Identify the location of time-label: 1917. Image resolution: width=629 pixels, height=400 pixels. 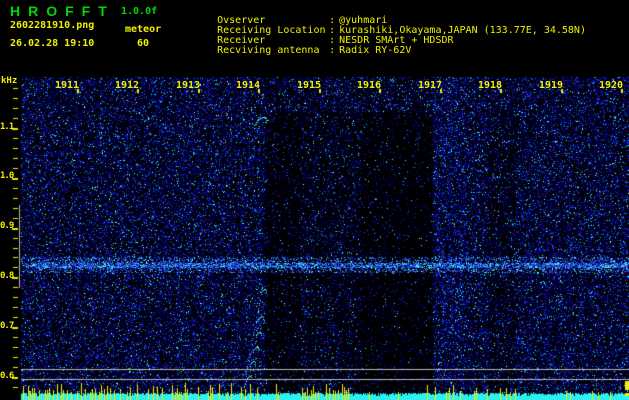
(430, 85).